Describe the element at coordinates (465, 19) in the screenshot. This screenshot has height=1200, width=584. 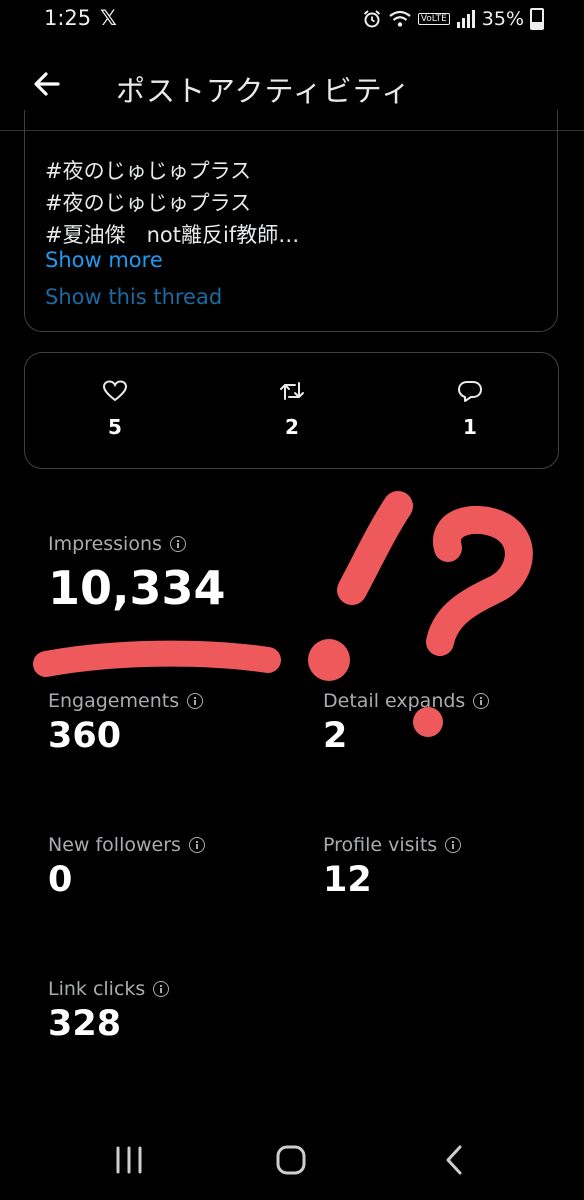
I see `signal-icon` at that location.